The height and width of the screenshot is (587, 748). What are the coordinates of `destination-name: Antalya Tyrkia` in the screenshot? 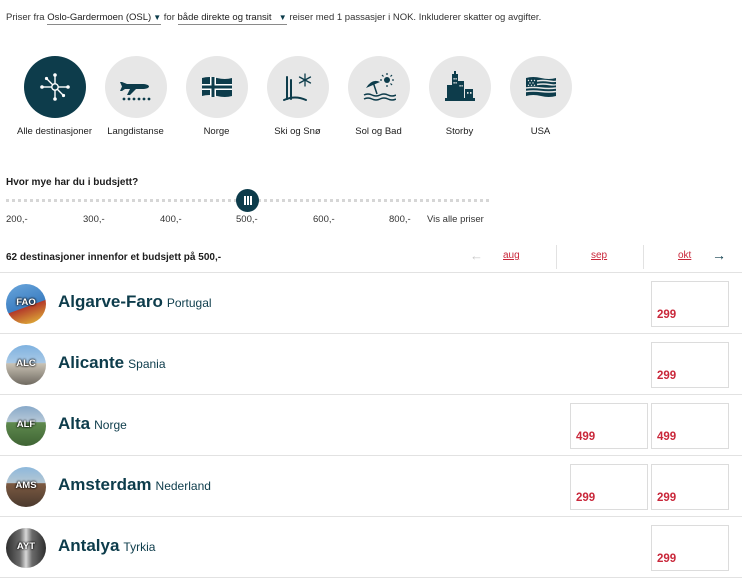 It's located at (106, 546).